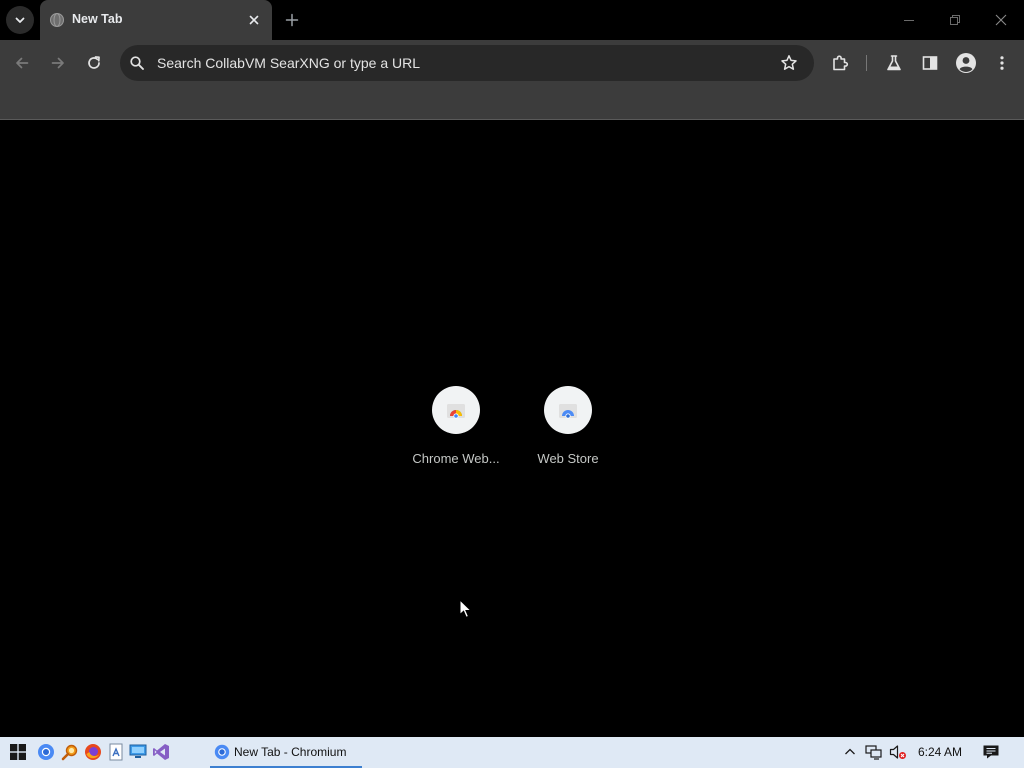  I want to click on volume-tray-button, so click(898, 752).